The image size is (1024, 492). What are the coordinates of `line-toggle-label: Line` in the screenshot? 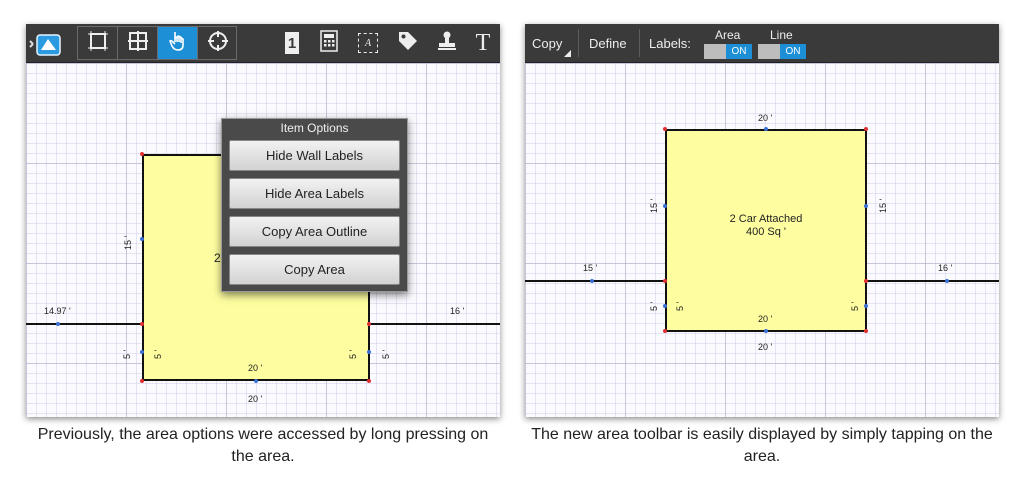 It's located at (781, 35).